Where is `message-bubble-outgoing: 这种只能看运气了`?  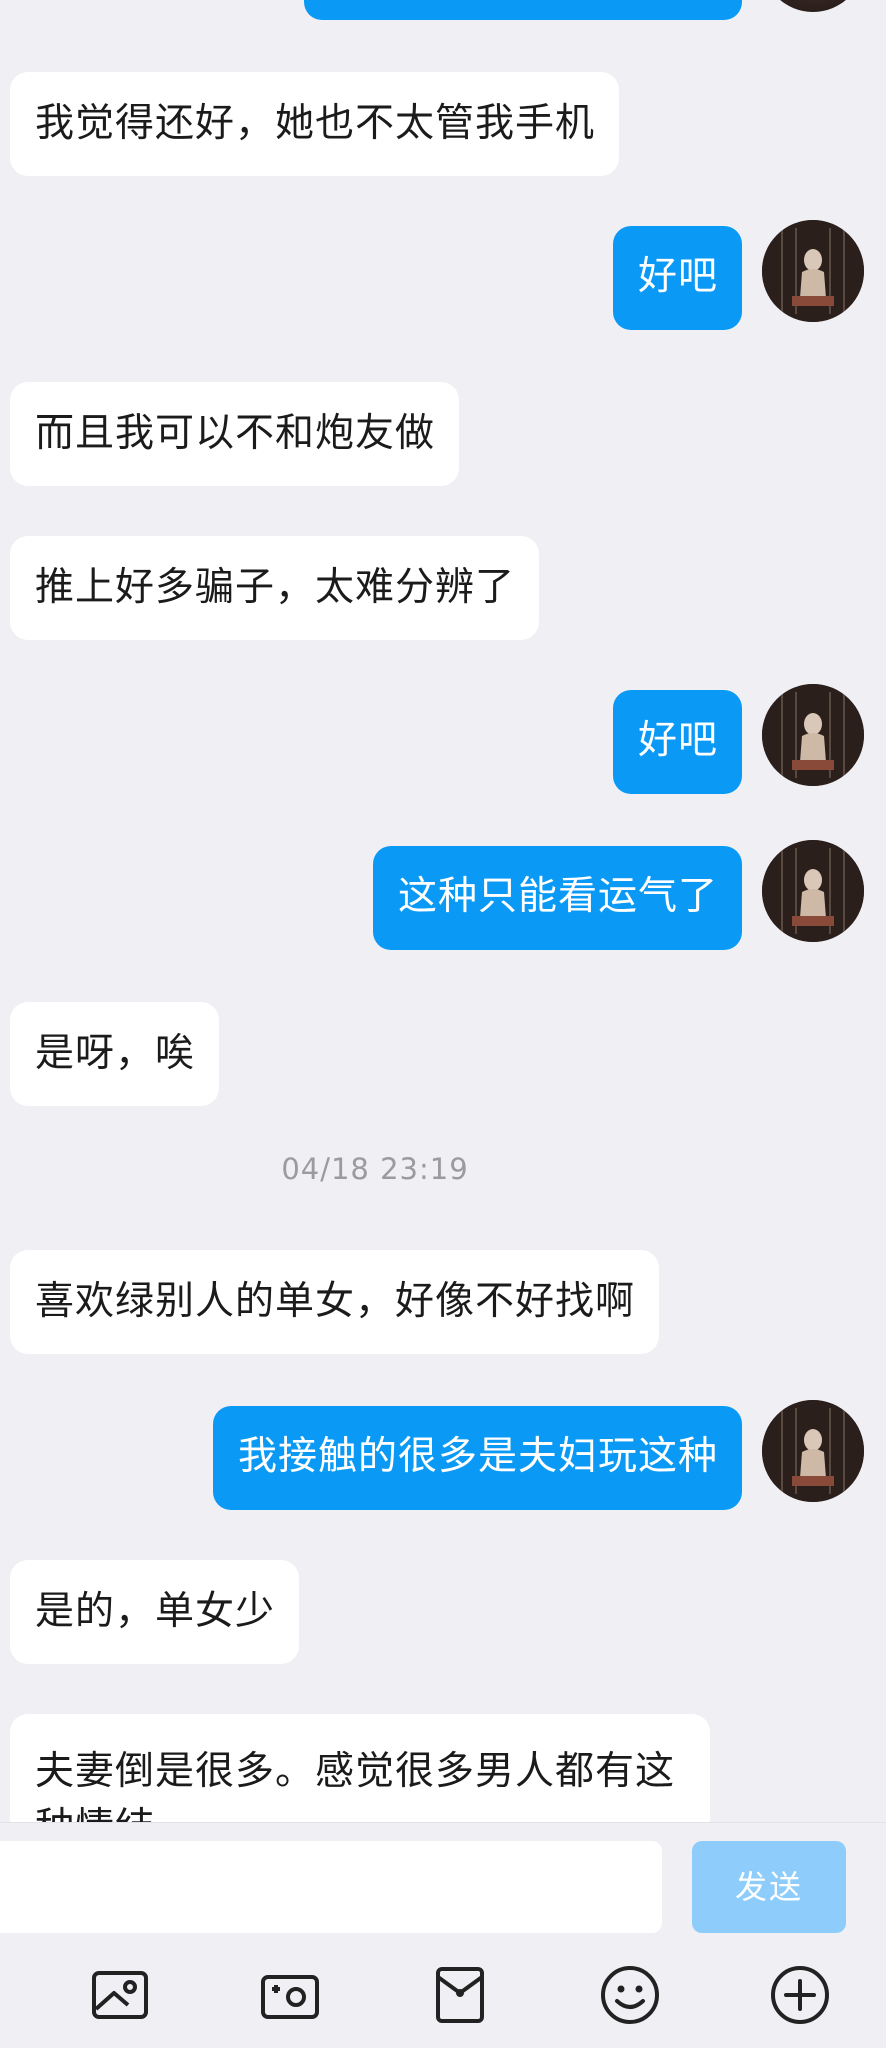
message-bubble-outgoing: 这种只能看运气了 is located at coordinates (557, 898).